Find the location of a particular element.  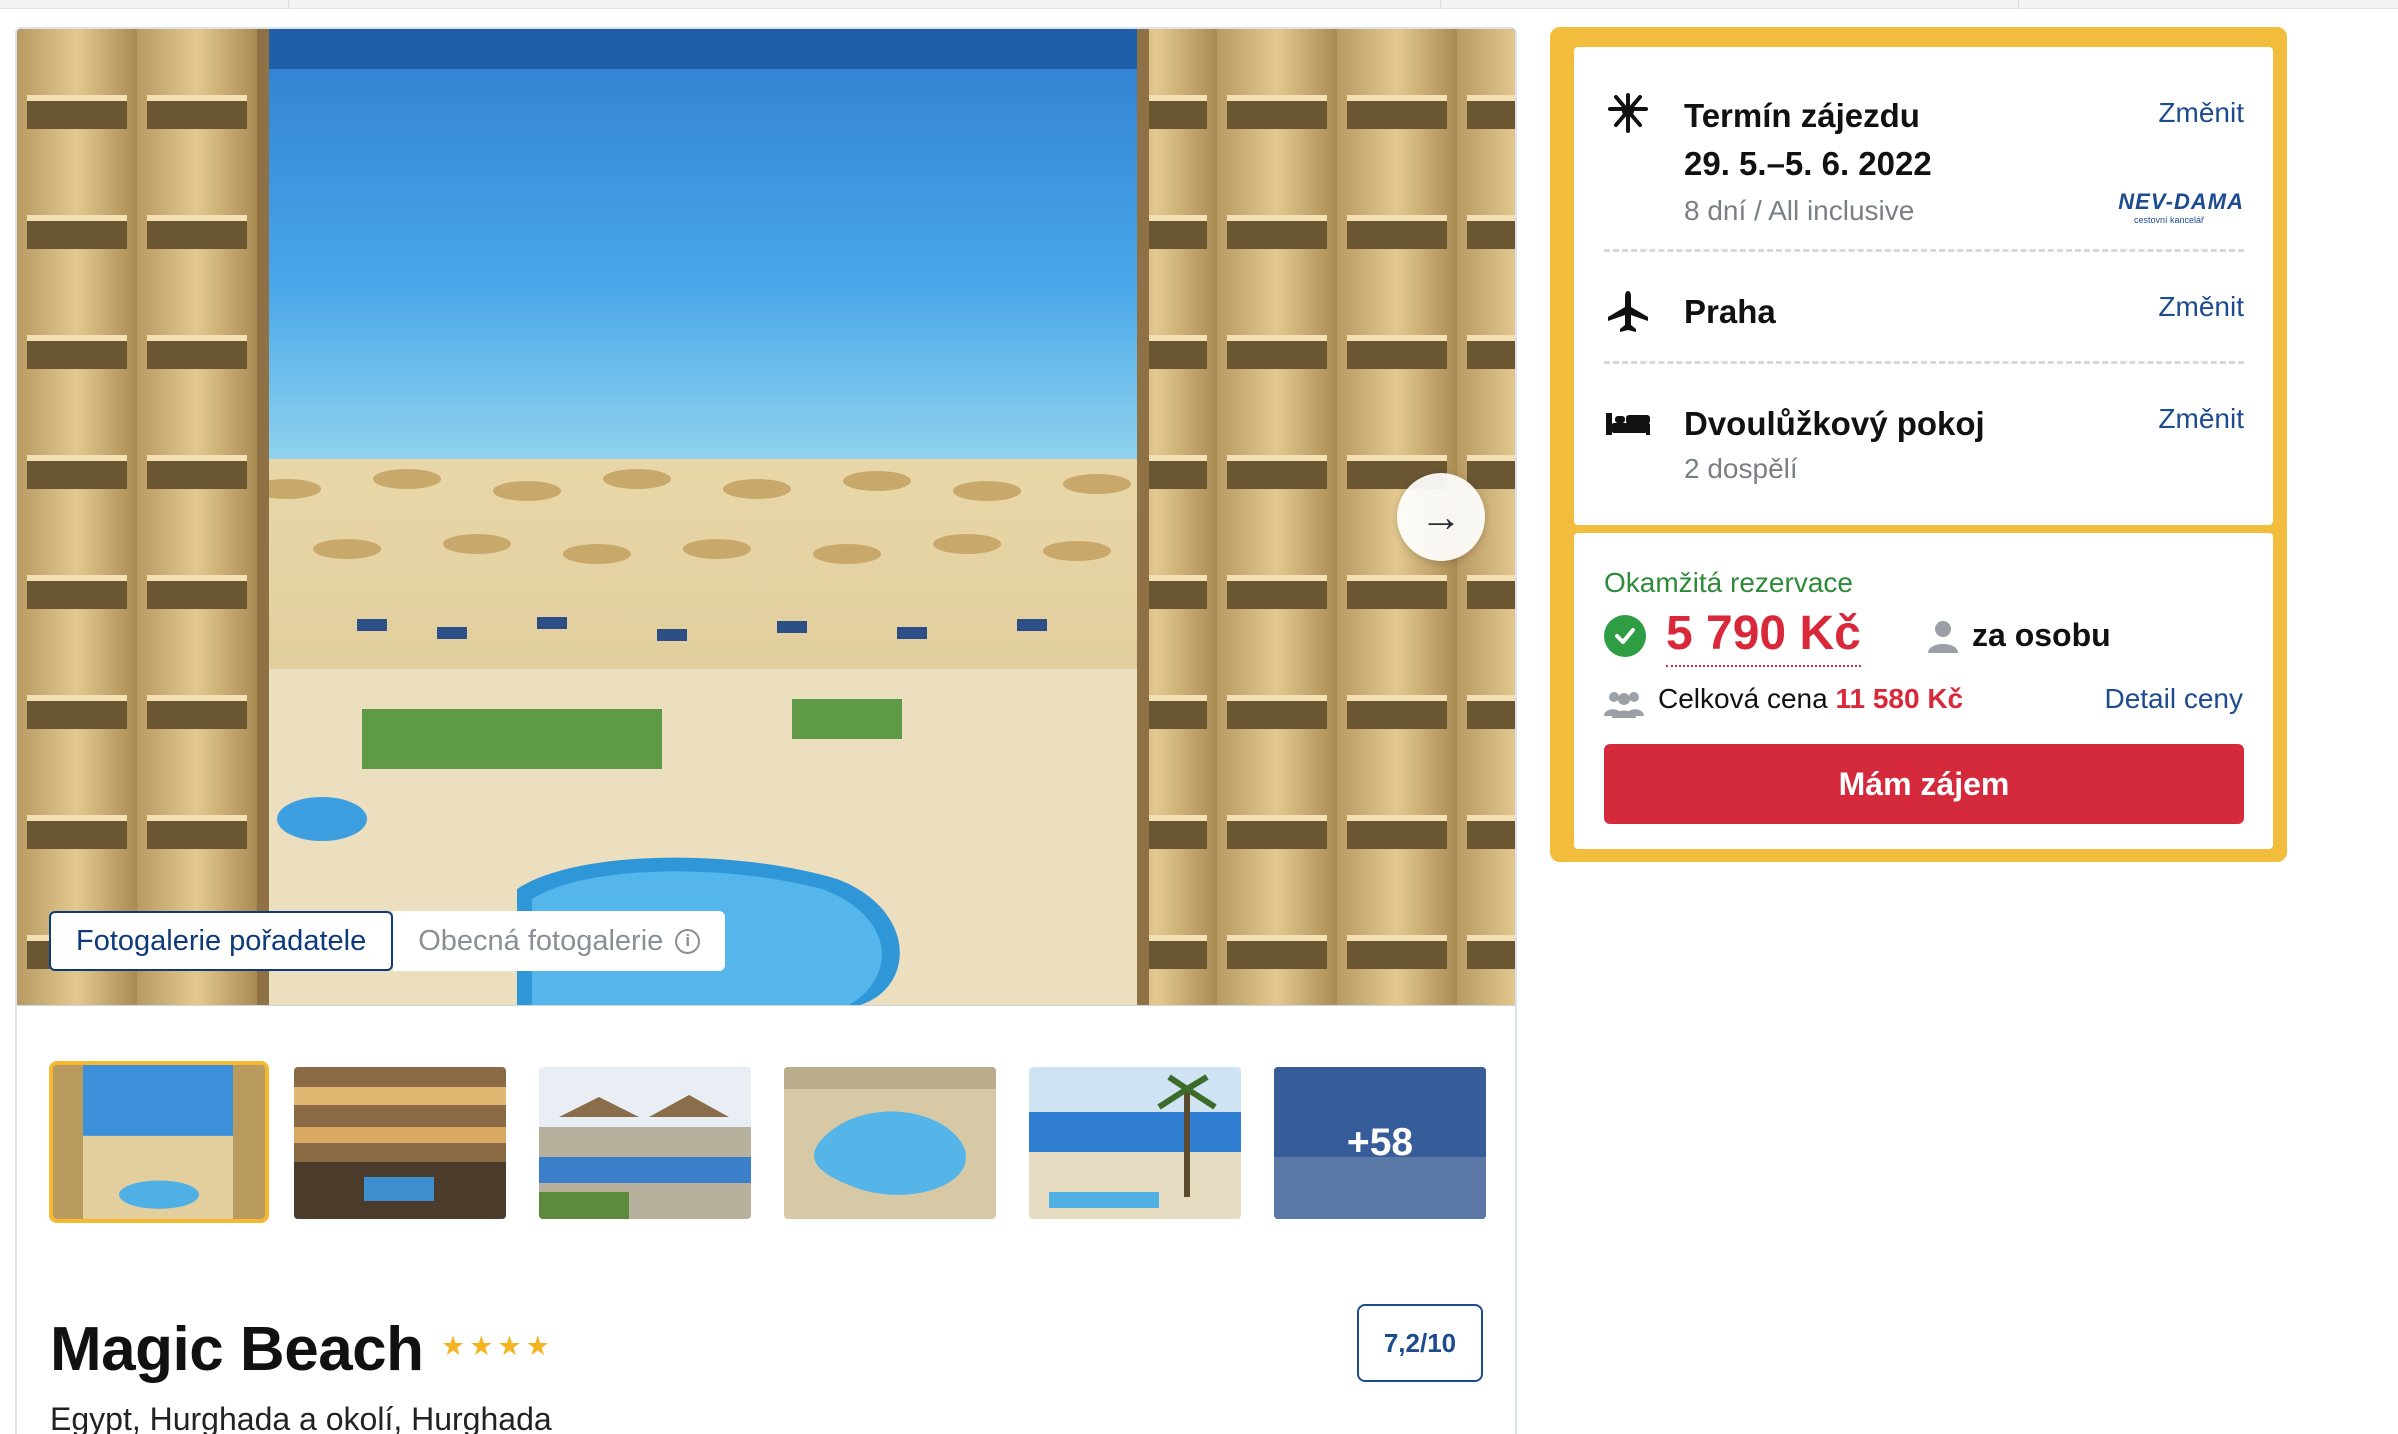

hotel-name: Magic Beach is located at coordinates (237, 1349).